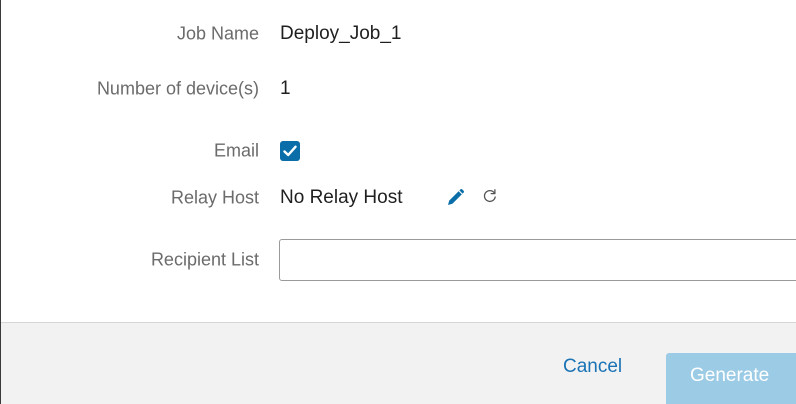 This screenshot has width=796, height=404. I want to click on recipient-list-input, so click(537, 260).